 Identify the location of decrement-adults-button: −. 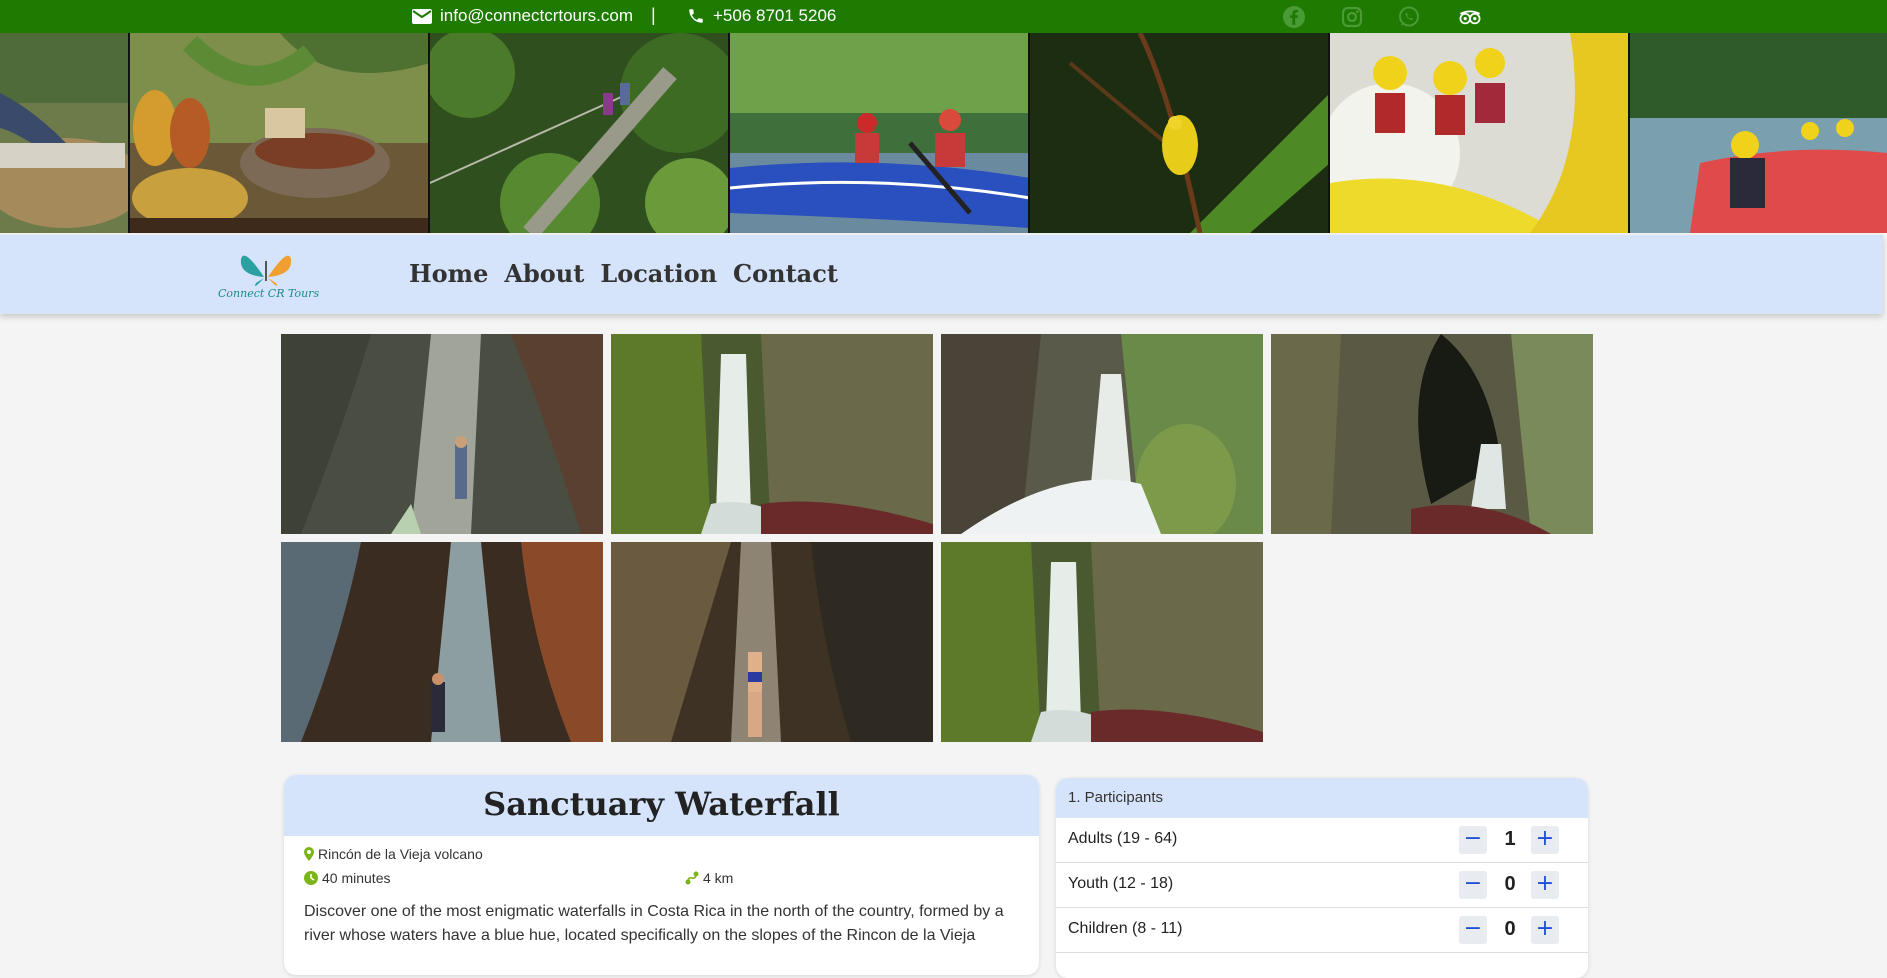
(1473, 840).